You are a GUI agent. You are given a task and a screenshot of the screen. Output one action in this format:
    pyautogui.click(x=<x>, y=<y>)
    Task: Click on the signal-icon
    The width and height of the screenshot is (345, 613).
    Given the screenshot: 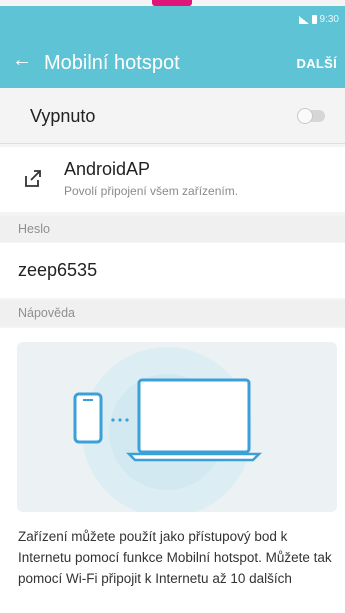 What is the action you would take?
    pyautogui.click(x=303, y=19)
    